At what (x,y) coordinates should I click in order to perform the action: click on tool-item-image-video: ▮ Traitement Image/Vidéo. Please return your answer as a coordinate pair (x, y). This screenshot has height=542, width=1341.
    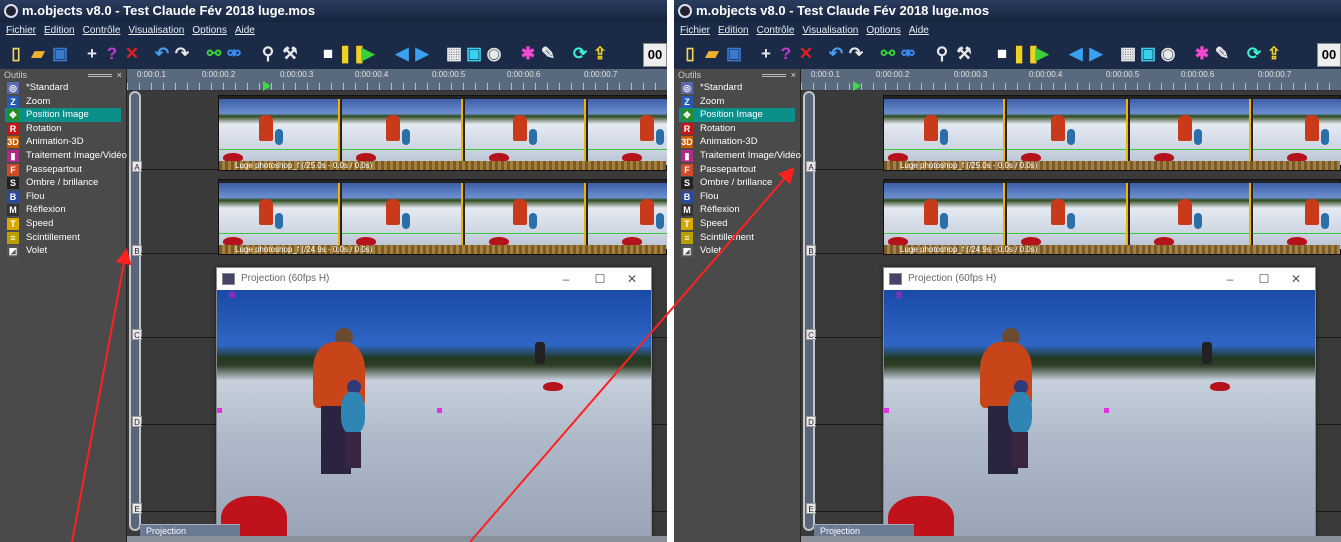
    Looking at the image, I should click on (63, 156).